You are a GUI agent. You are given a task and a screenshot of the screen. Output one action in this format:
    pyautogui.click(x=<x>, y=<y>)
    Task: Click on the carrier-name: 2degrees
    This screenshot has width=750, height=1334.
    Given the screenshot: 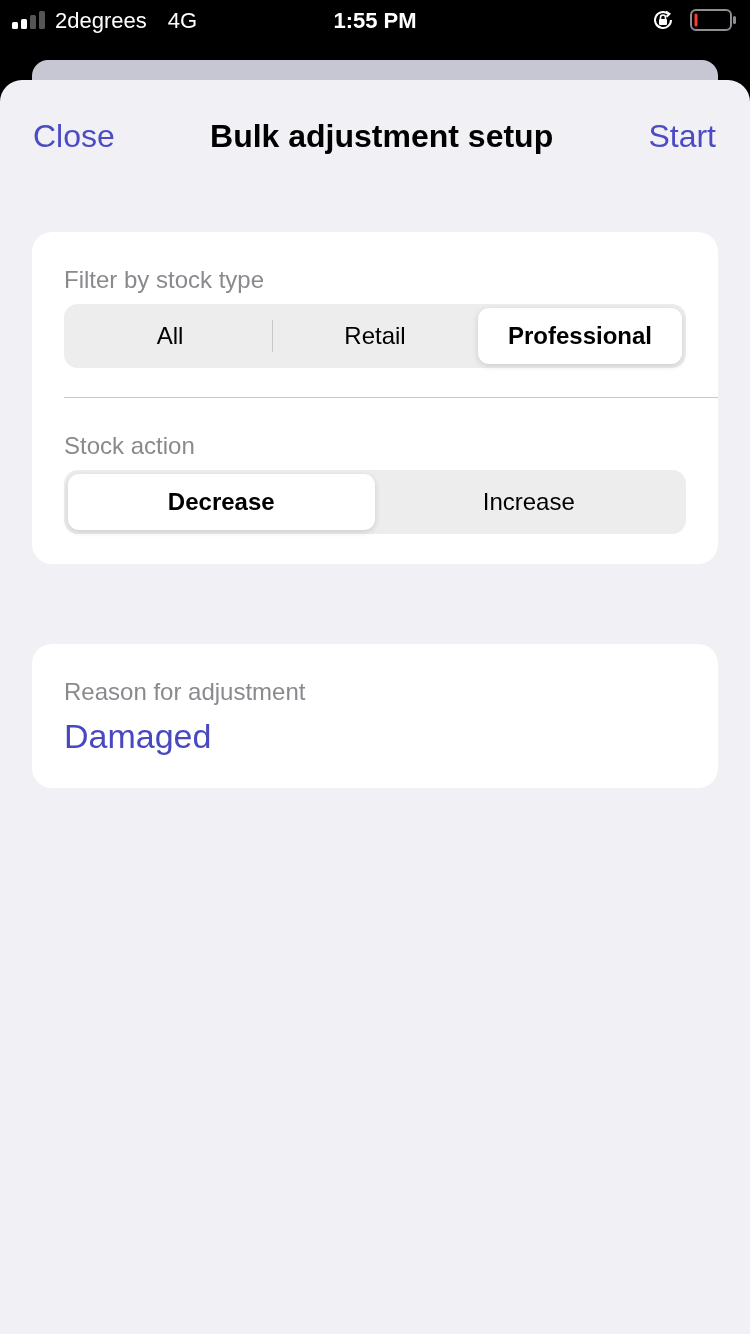 What is the action you would take?
    pyautogui.click(x=101, y=20)
    